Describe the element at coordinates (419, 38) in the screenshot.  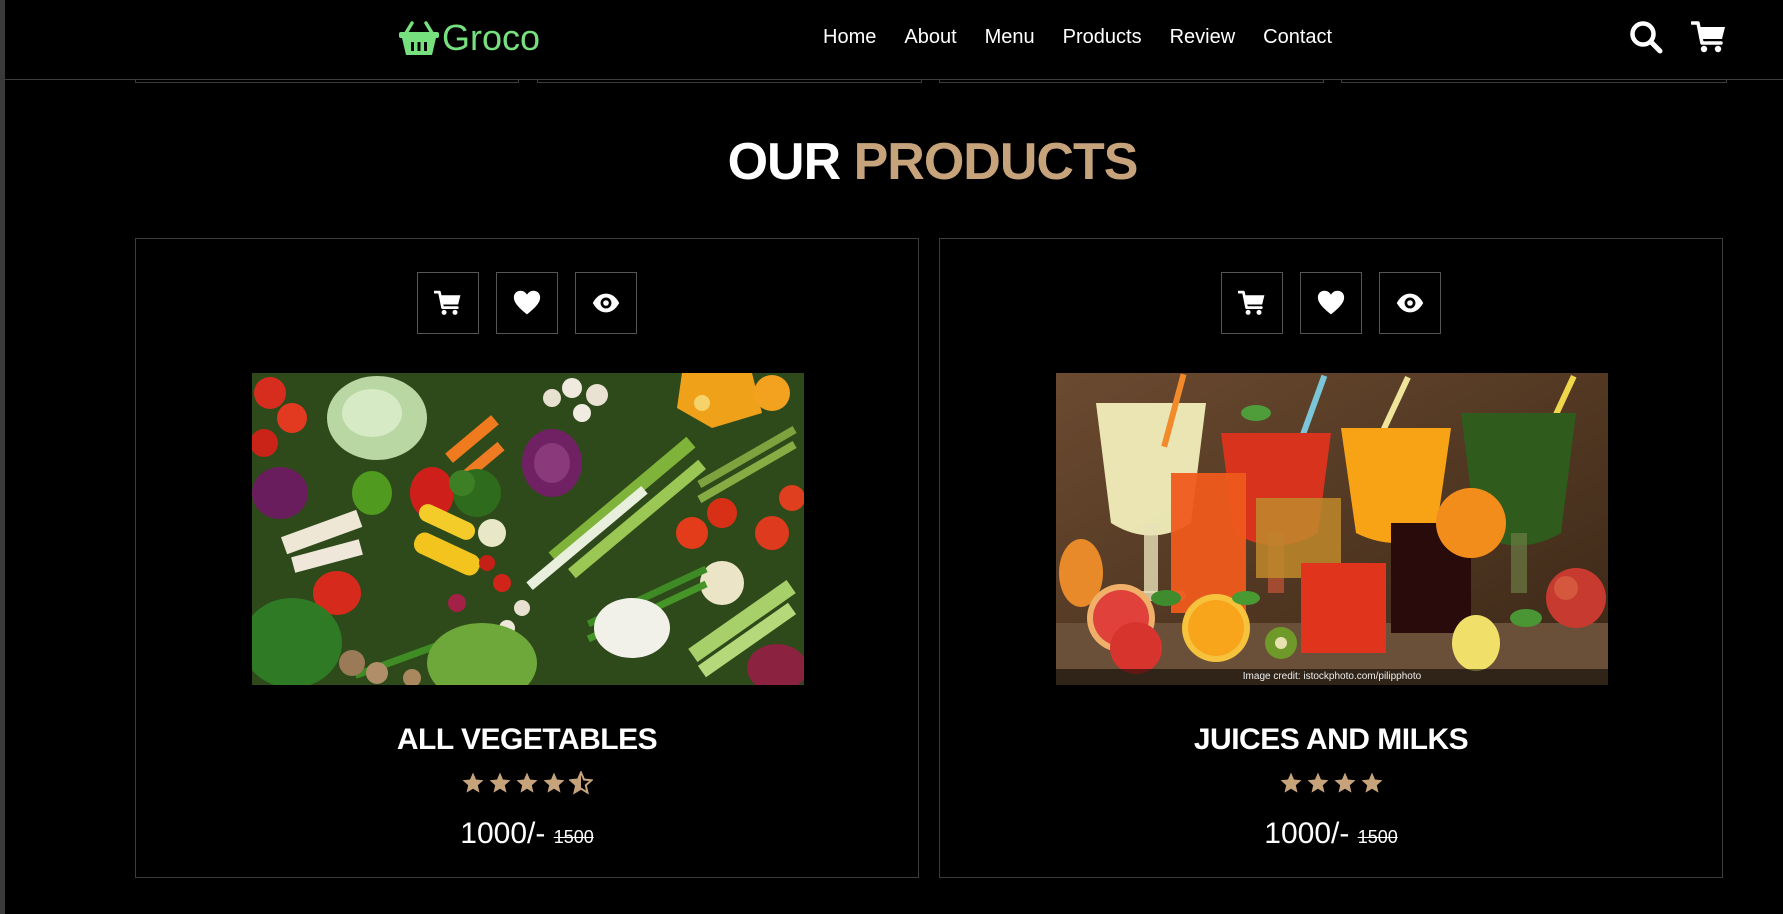
I see `basket-icon` at that location.